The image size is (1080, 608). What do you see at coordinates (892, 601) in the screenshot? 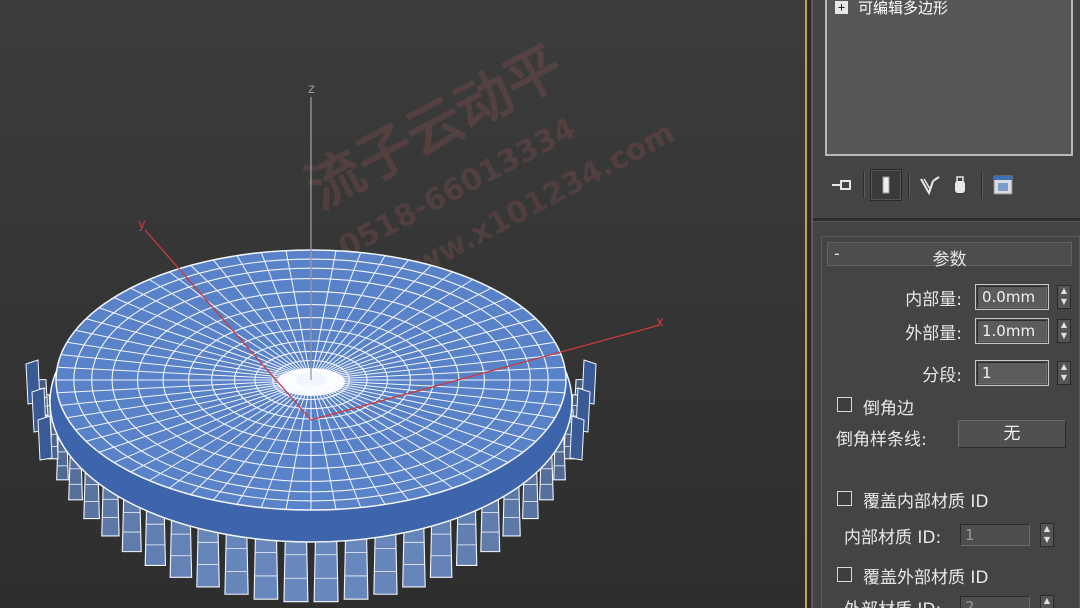
I see `outer-material-id-label: 外部材质 ID:` at bounding box center [892, 601].